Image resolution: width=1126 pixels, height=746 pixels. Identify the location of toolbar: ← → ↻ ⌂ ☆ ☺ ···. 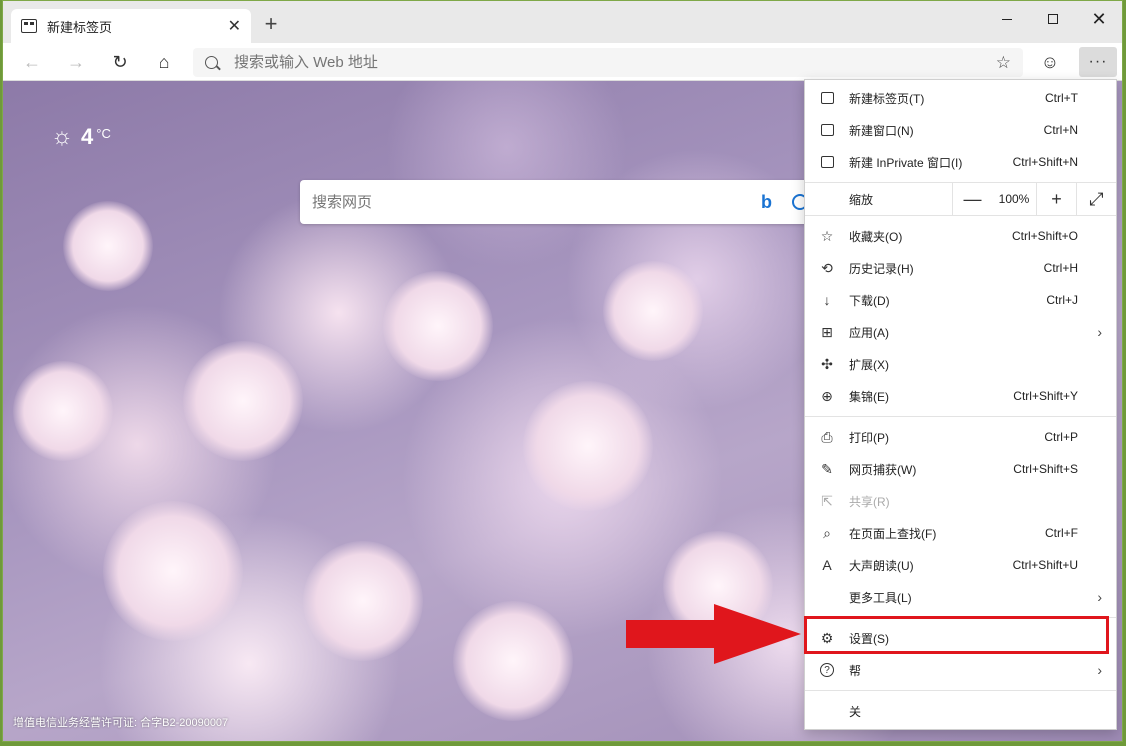
(562, 62).